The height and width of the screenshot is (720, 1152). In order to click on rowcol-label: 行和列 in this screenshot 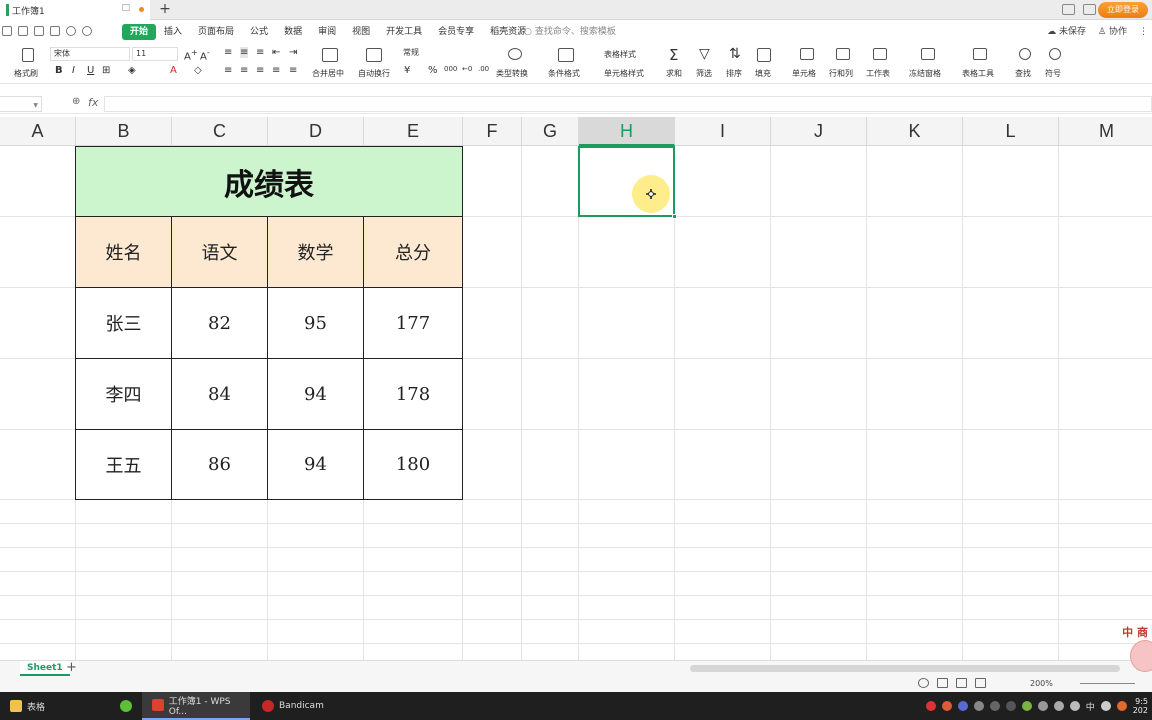, I will do `click(841, 73)`.